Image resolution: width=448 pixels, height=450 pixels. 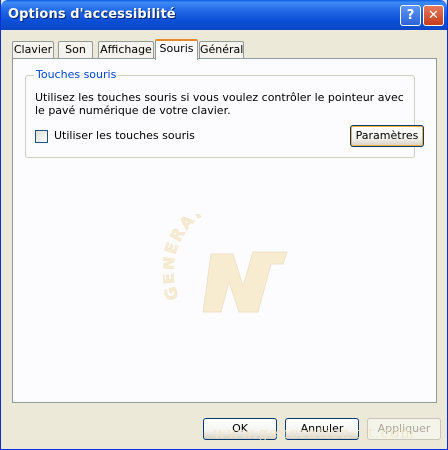 I want to click on help-button: ?, so click(x=410, y=15).